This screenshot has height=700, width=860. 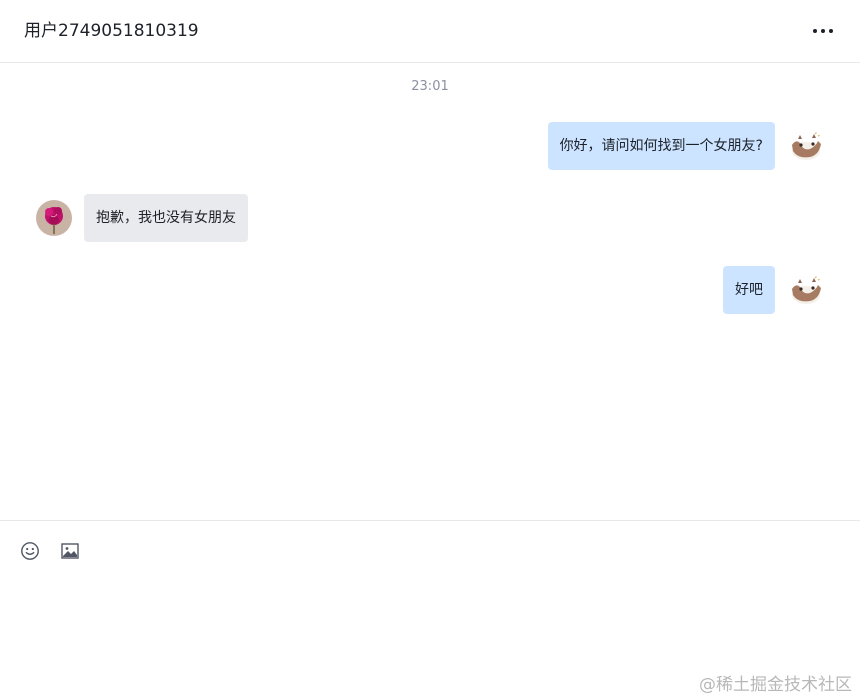 I want to click on image-icon, so click(x=70, y=551).